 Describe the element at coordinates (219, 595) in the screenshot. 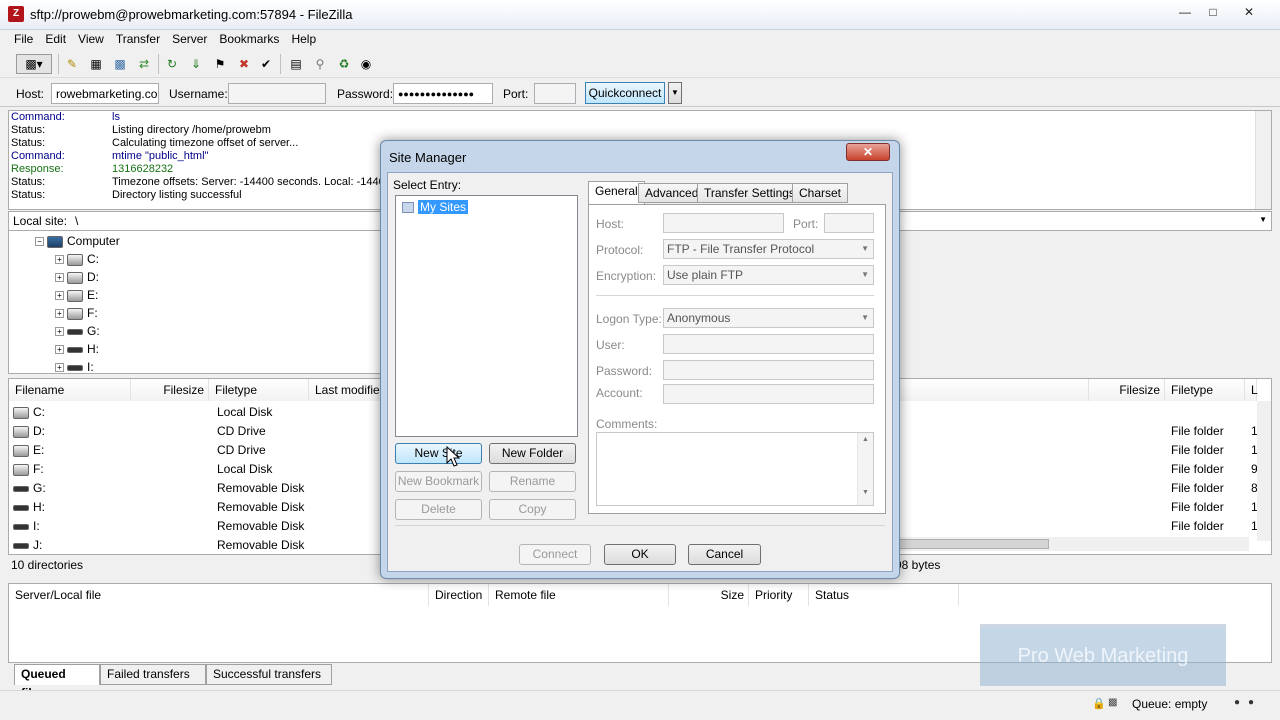

I see `queue-header-server-local-file: Server/Local file` at that location.